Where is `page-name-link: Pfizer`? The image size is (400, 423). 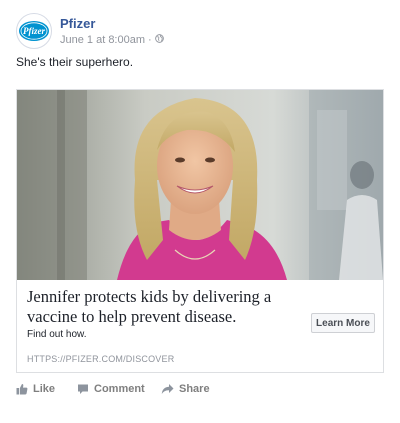
page-name-link: Pfizer is located at coordinates (77, 23).